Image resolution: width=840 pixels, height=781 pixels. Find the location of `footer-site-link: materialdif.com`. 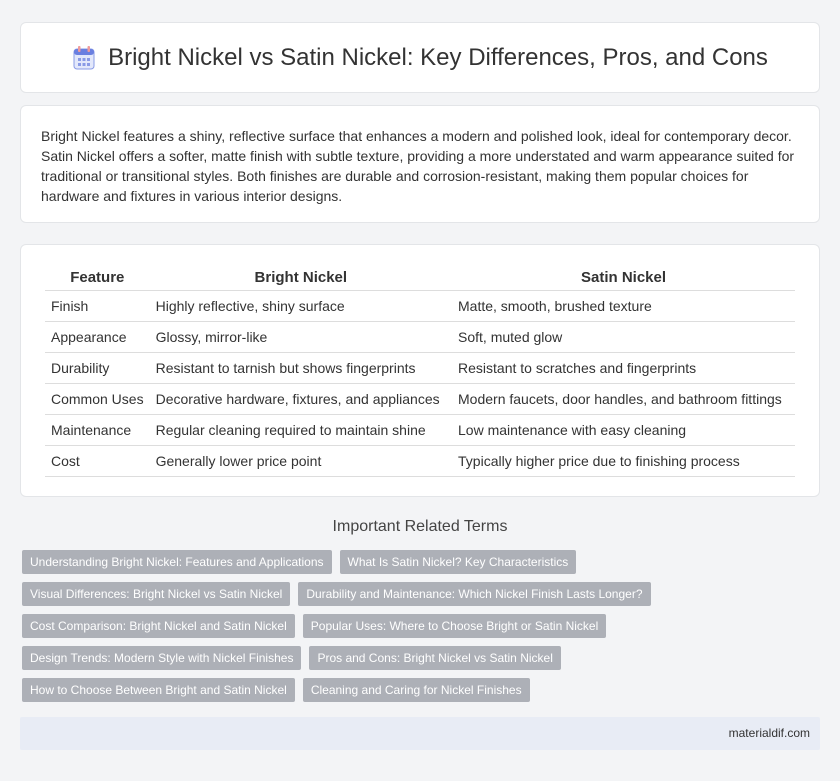

footer-site-link: materialdif.com is located at coordinates (769, 733).